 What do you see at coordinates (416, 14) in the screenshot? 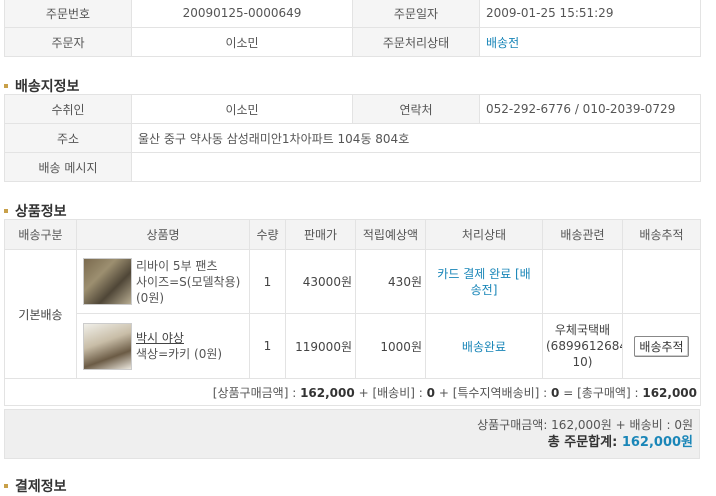
I see `order-date-label: 주문일자` at bounding box center [416, 14].